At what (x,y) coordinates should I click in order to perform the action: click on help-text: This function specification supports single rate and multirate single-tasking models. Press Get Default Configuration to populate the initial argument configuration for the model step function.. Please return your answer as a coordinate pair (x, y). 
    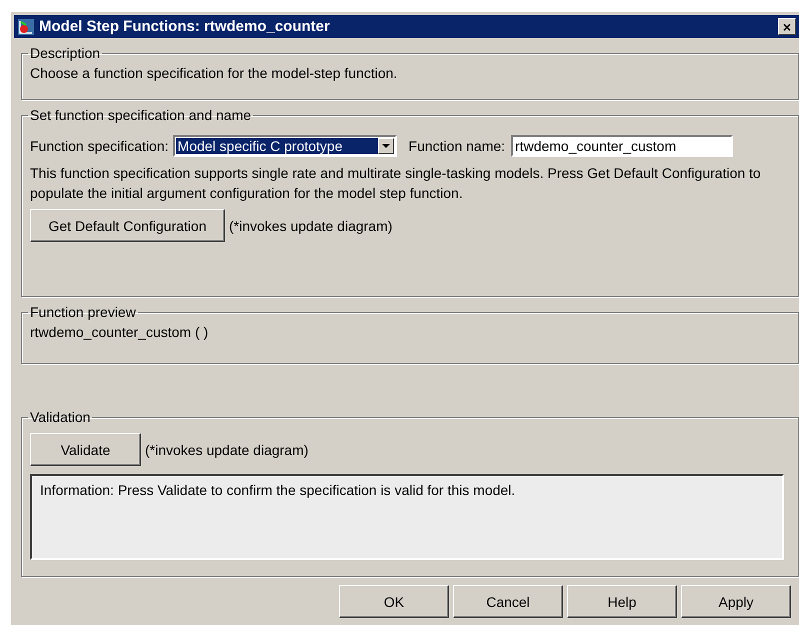
    Looking at the image, I should click on (396, 183).